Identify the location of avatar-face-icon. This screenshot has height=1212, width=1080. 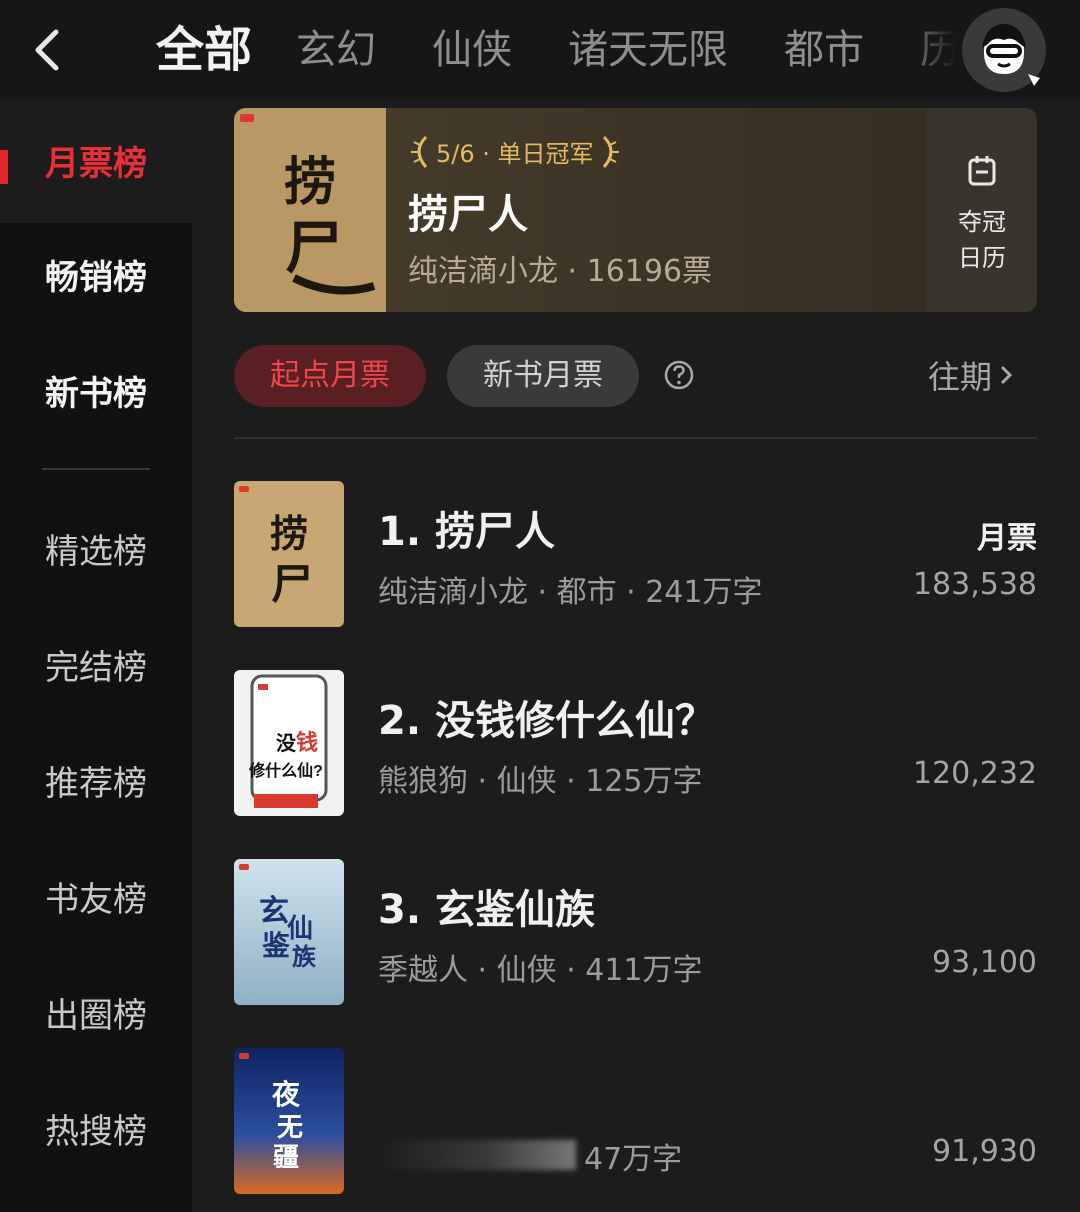
(1004, 50).